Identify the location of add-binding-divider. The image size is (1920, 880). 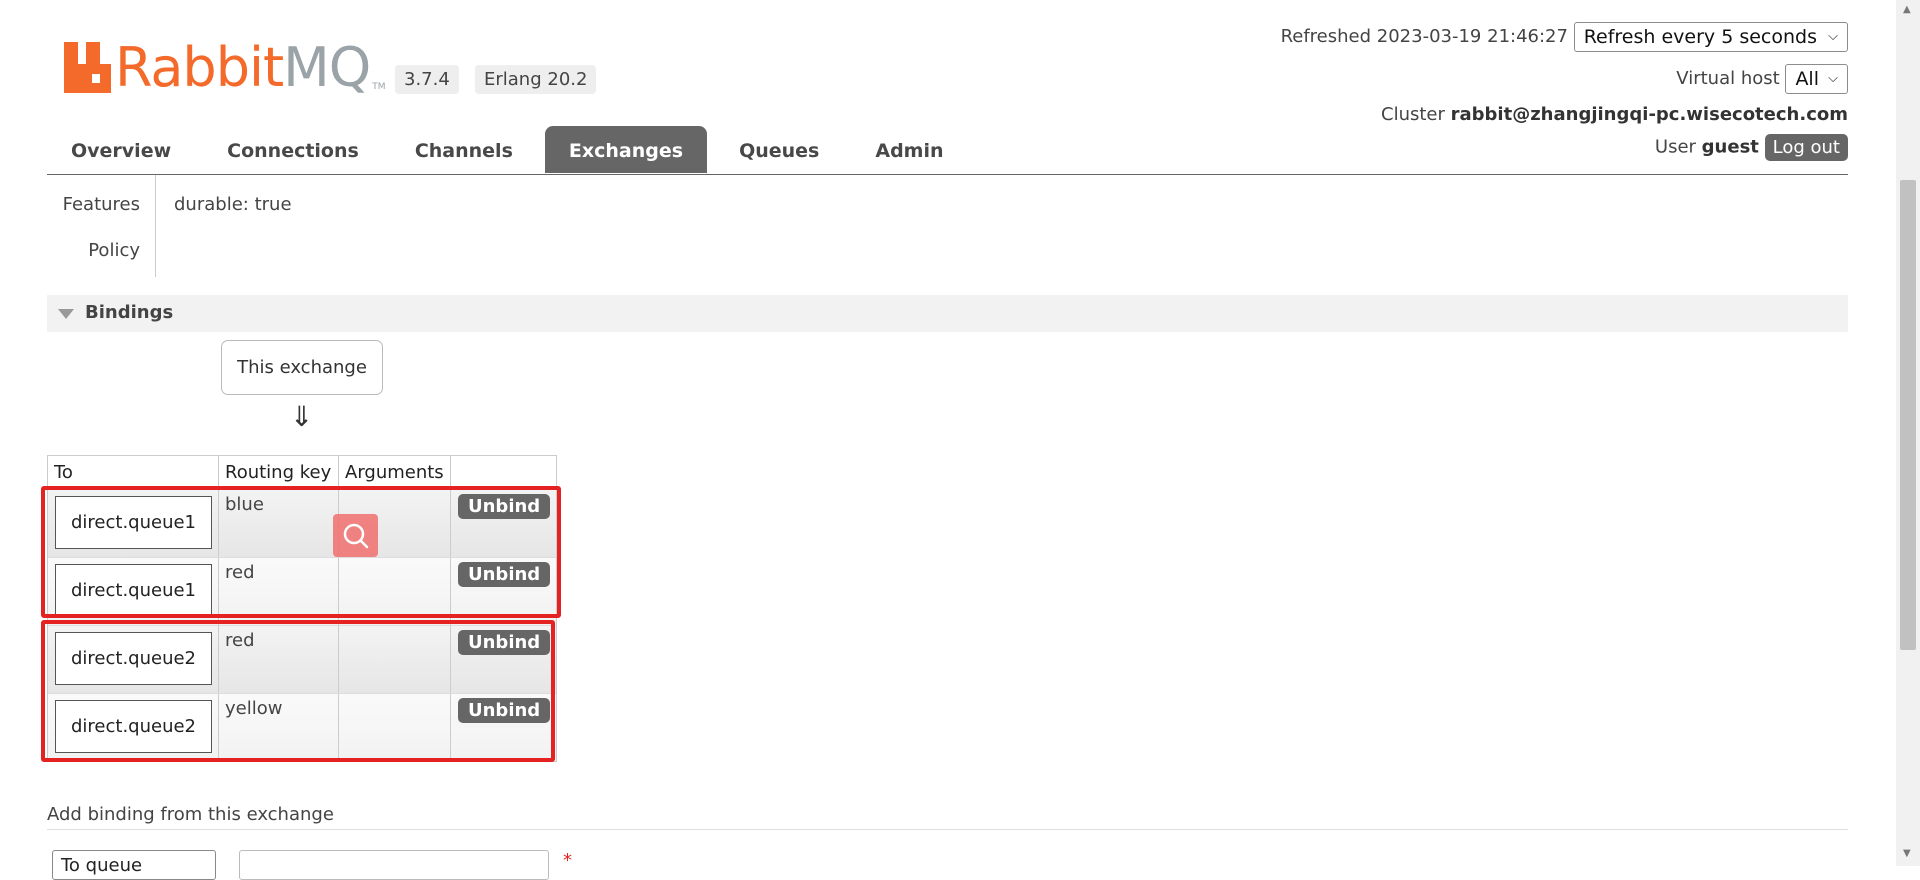
(947, 829).